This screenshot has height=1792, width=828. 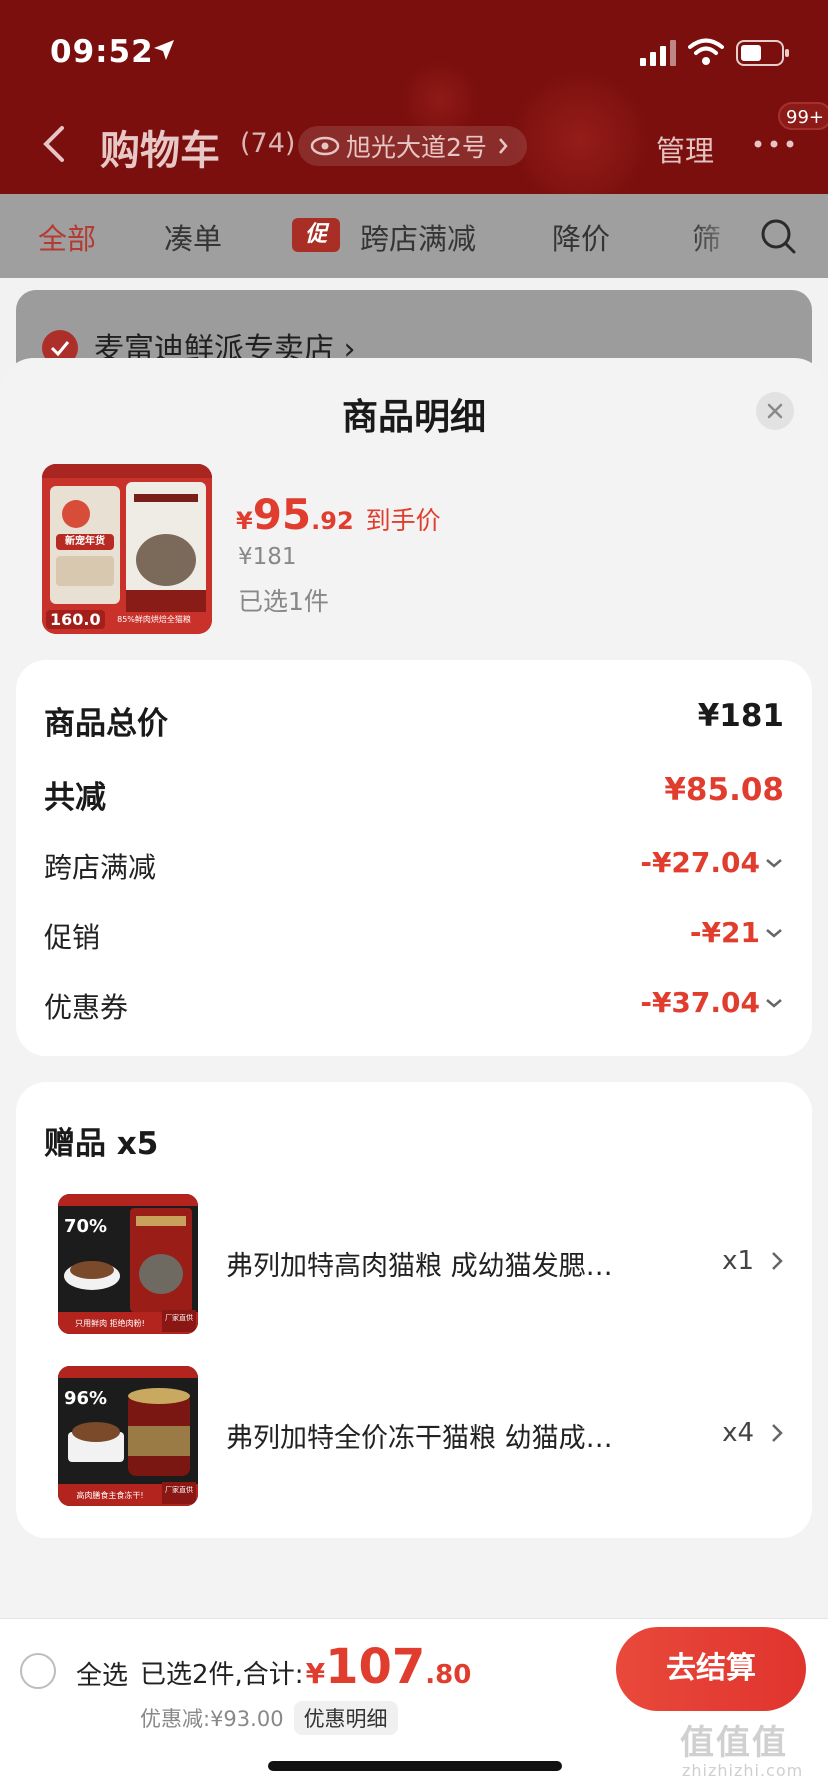 I want to click on address-text: 旭光大道2号, so click(x=416, y=147).